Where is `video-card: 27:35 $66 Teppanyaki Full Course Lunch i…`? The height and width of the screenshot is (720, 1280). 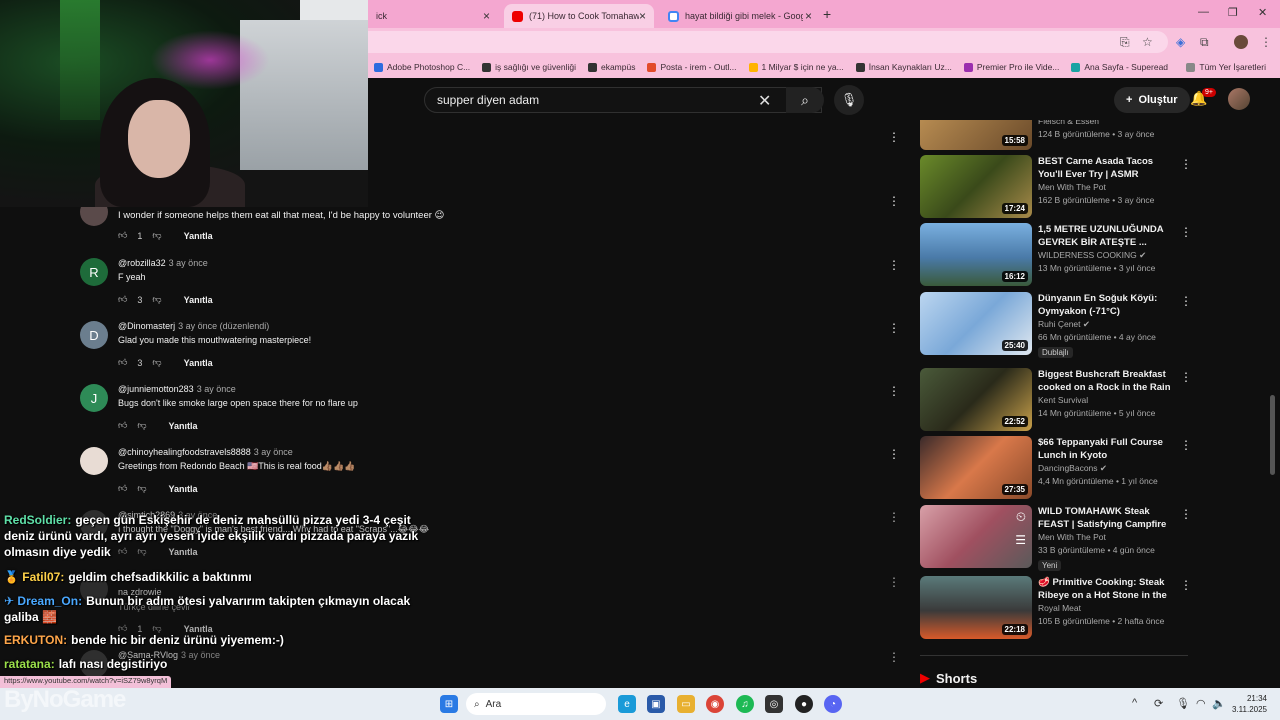 video-card: 27:35 $66 Teppanyaki Full Course Lunch i… is located at coordinates (1056, 468).